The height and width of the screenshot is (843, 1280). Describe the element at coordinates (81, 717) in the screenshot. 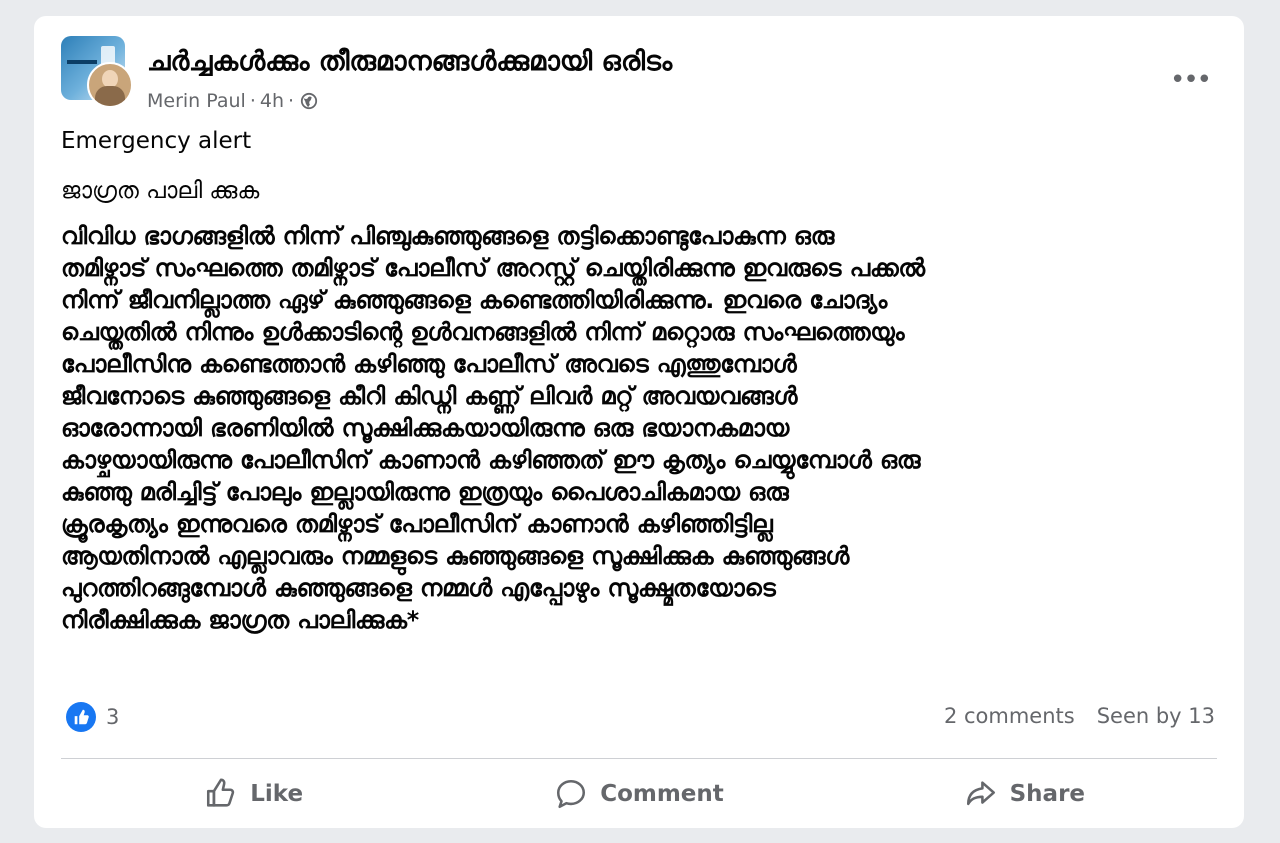

I see `like-reaction-icon` at that location.